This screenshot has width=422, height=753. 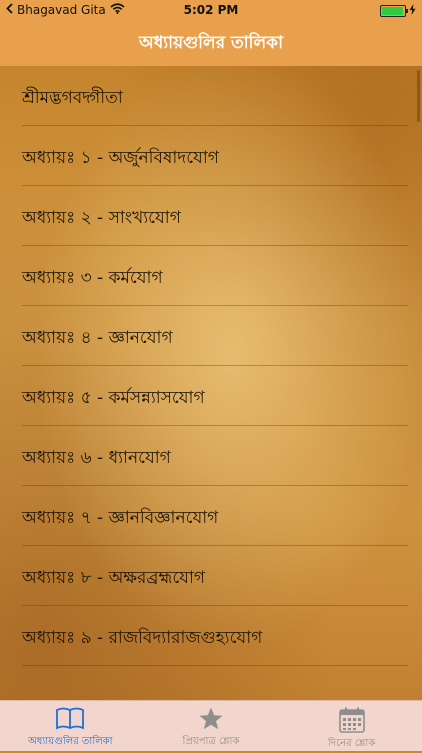 I want to click on tab-chapter-list: অধ্যায়গুলির তালিকা, so click(x=70, y=726).